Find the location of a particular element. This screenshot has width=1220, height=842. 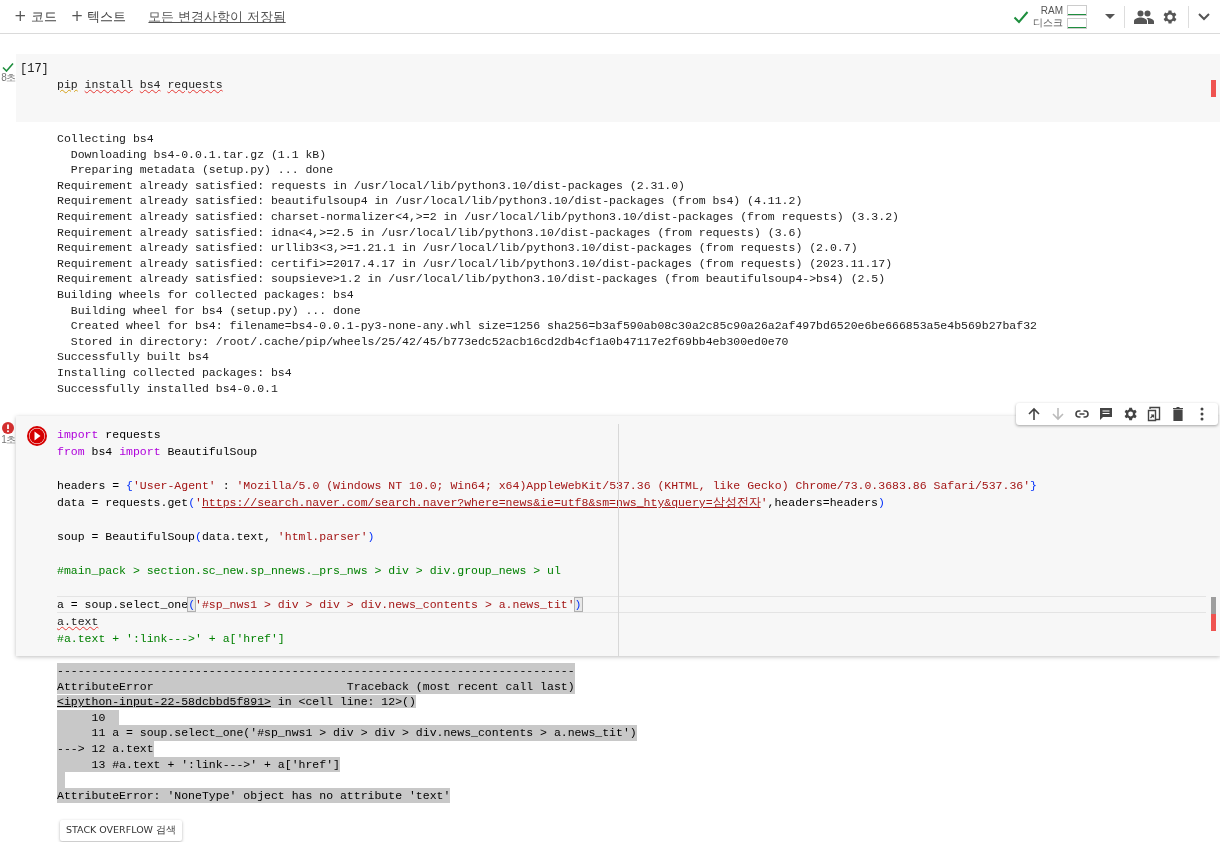

traceback-line: 13 #a.text + ':link--->' + a['href'] is located at coordinates (198, 764).